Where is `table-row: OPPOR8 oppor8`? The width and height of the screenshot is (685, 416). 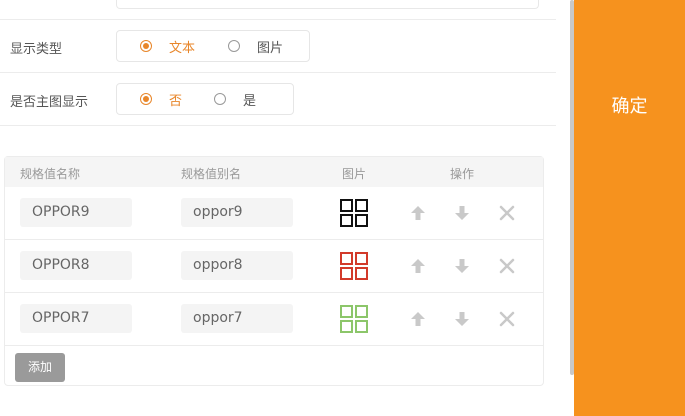 table-row: OPPOR8 oppor8 is located at coordinates (274, 266).